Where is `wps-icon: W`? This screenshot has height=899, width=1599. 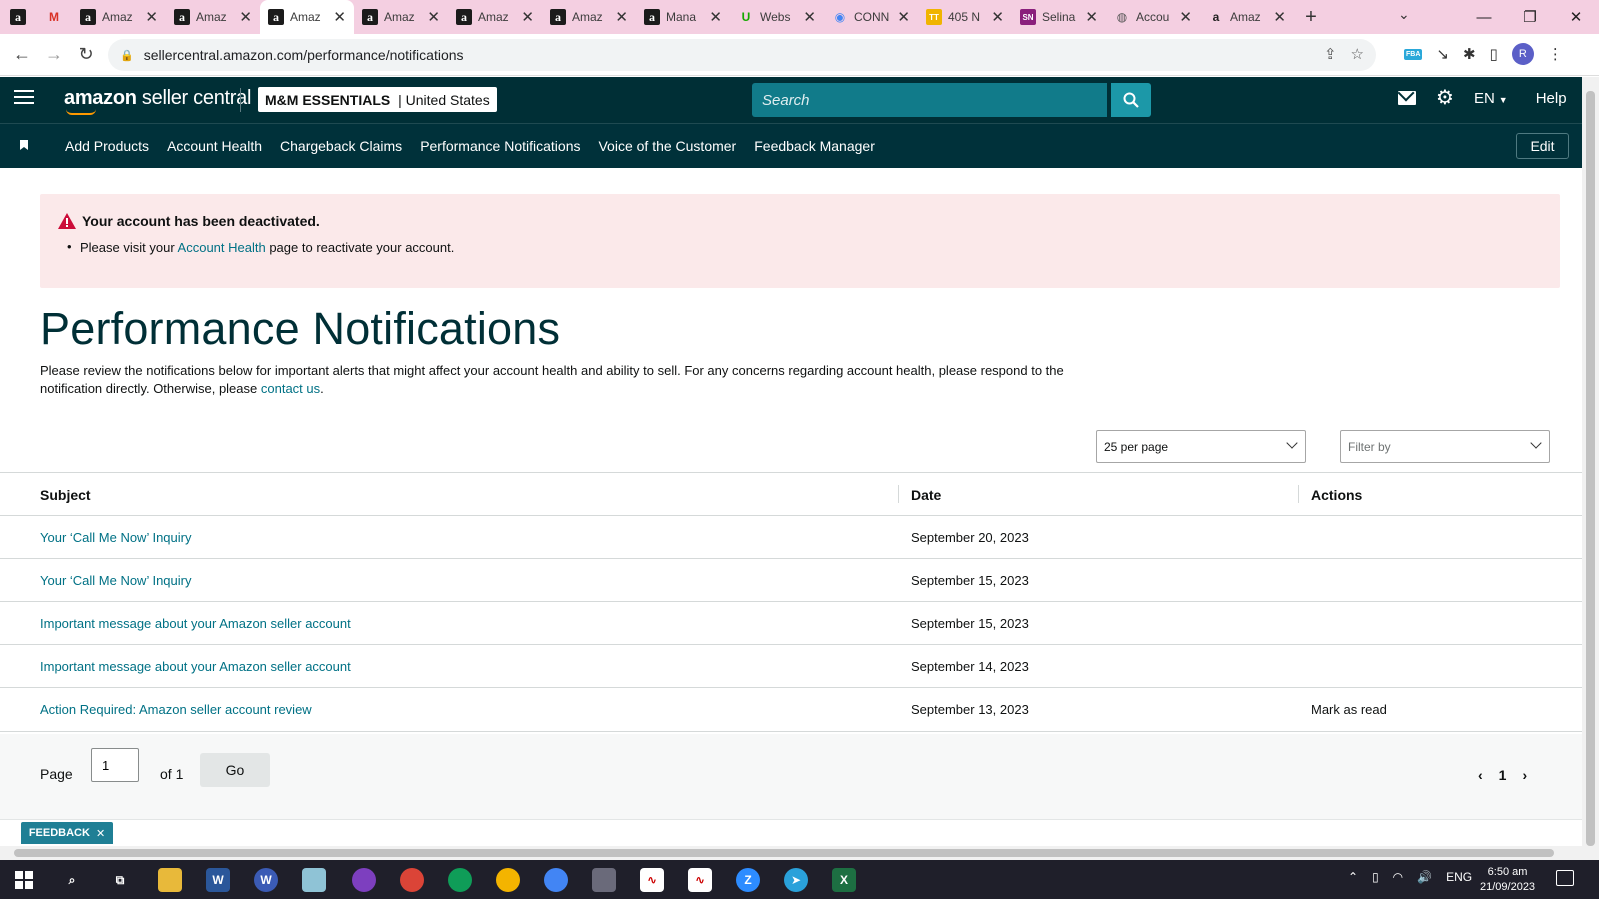
wps-icon: W is located at coordinates (266, 880).